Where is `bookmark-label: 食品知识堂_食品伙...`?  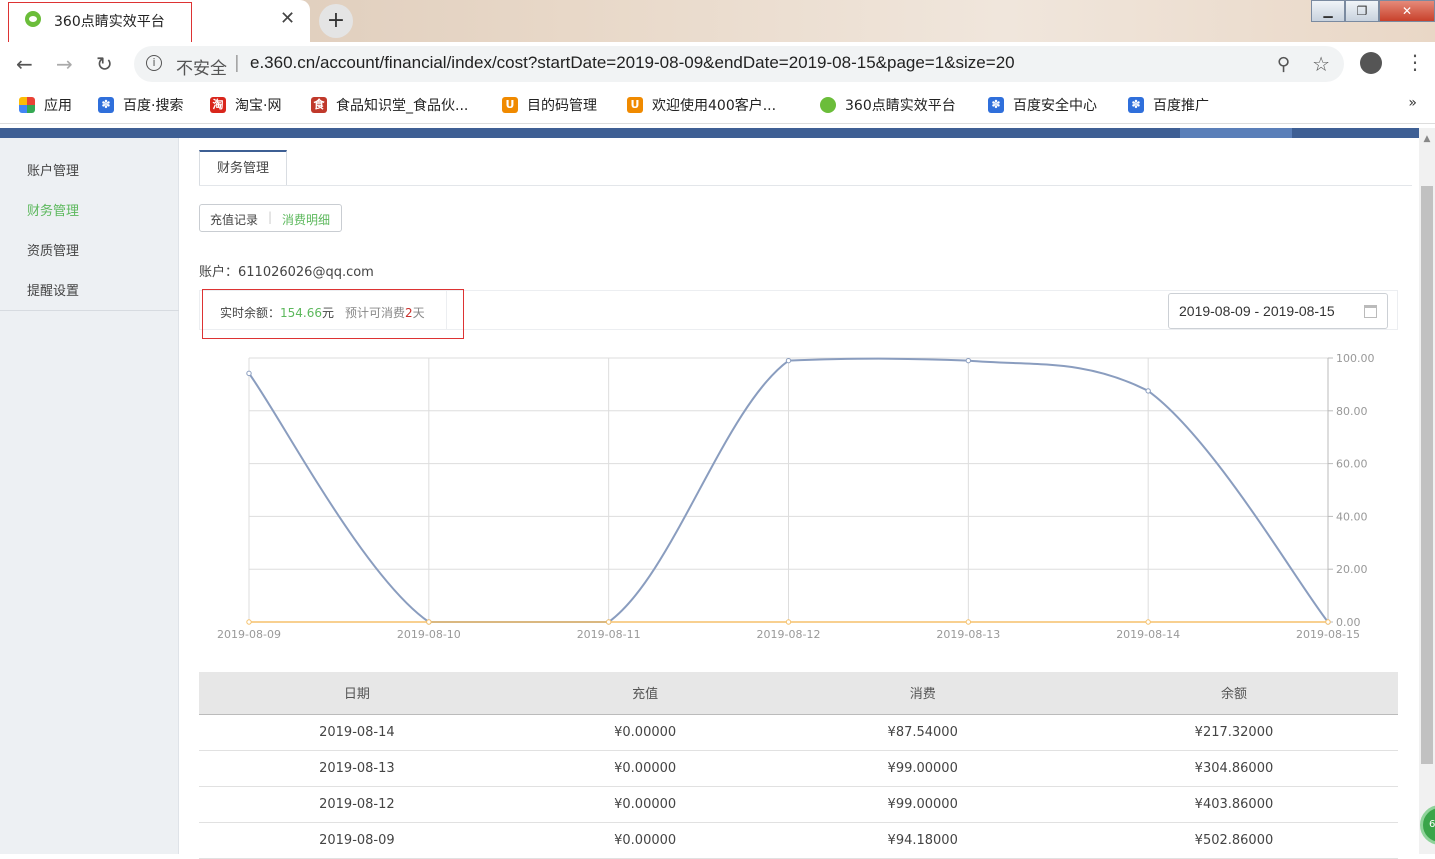
bookmark-label: 食品知识堂_食品伙... is located at coordinates (402, 106).